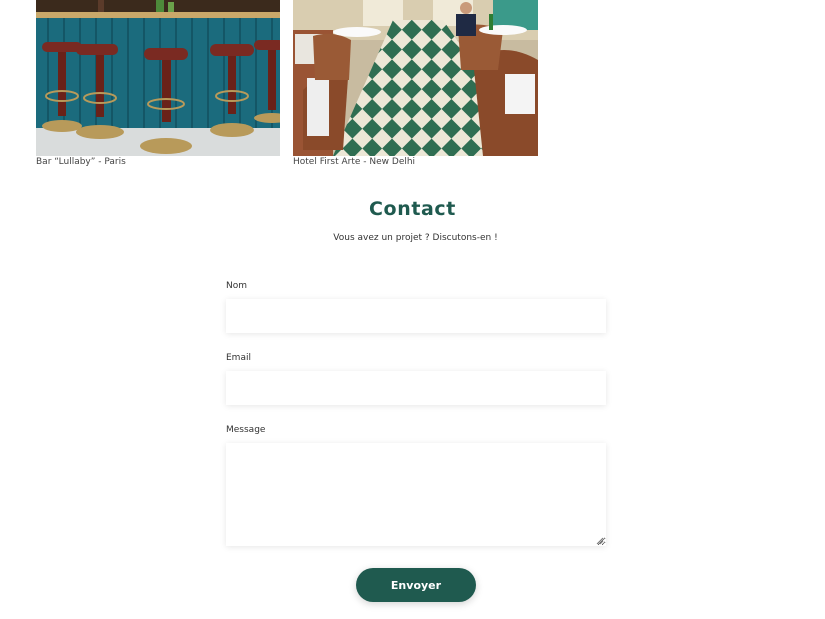 This screenshot has width=825, height=619. I want to click on message-textarea, so click(416, 494).